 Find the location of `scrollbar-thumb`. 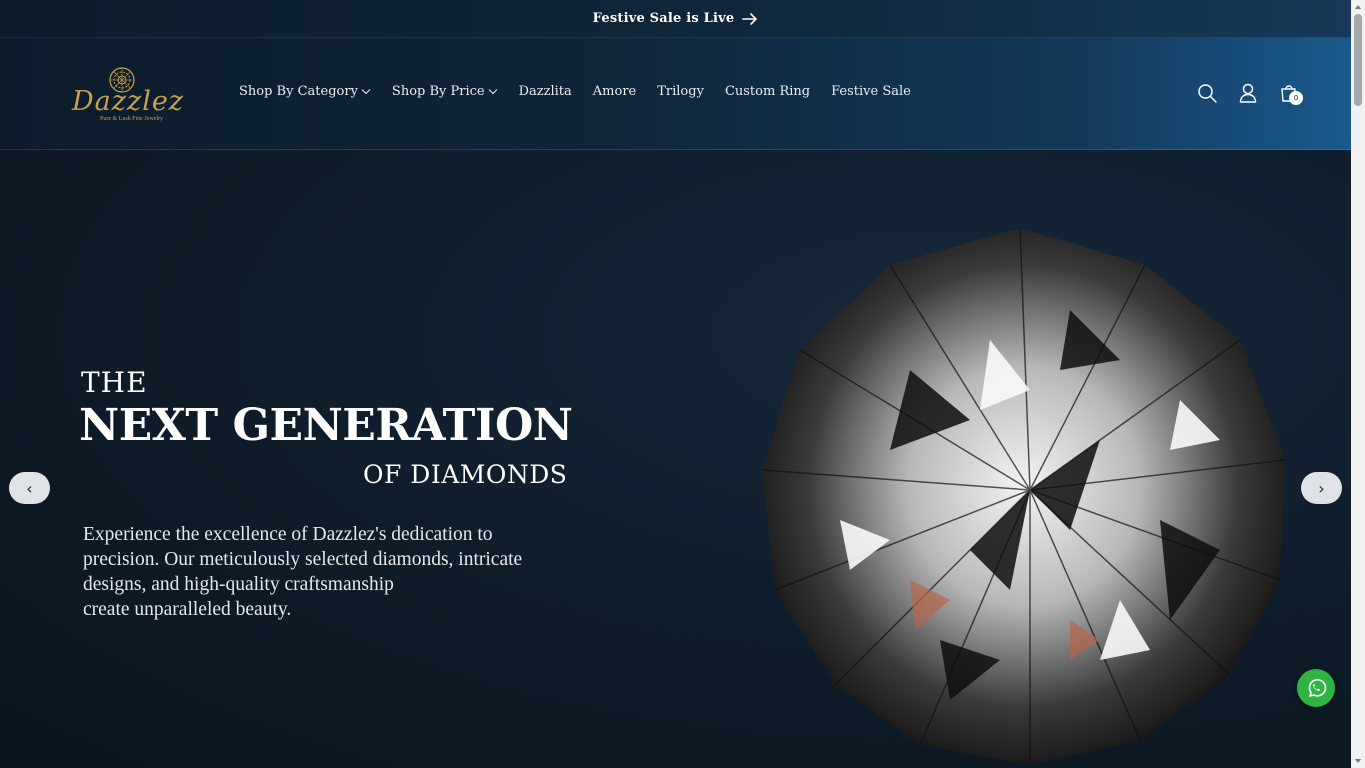

scrollbar-thumb is located at coordinates (1358, 60).